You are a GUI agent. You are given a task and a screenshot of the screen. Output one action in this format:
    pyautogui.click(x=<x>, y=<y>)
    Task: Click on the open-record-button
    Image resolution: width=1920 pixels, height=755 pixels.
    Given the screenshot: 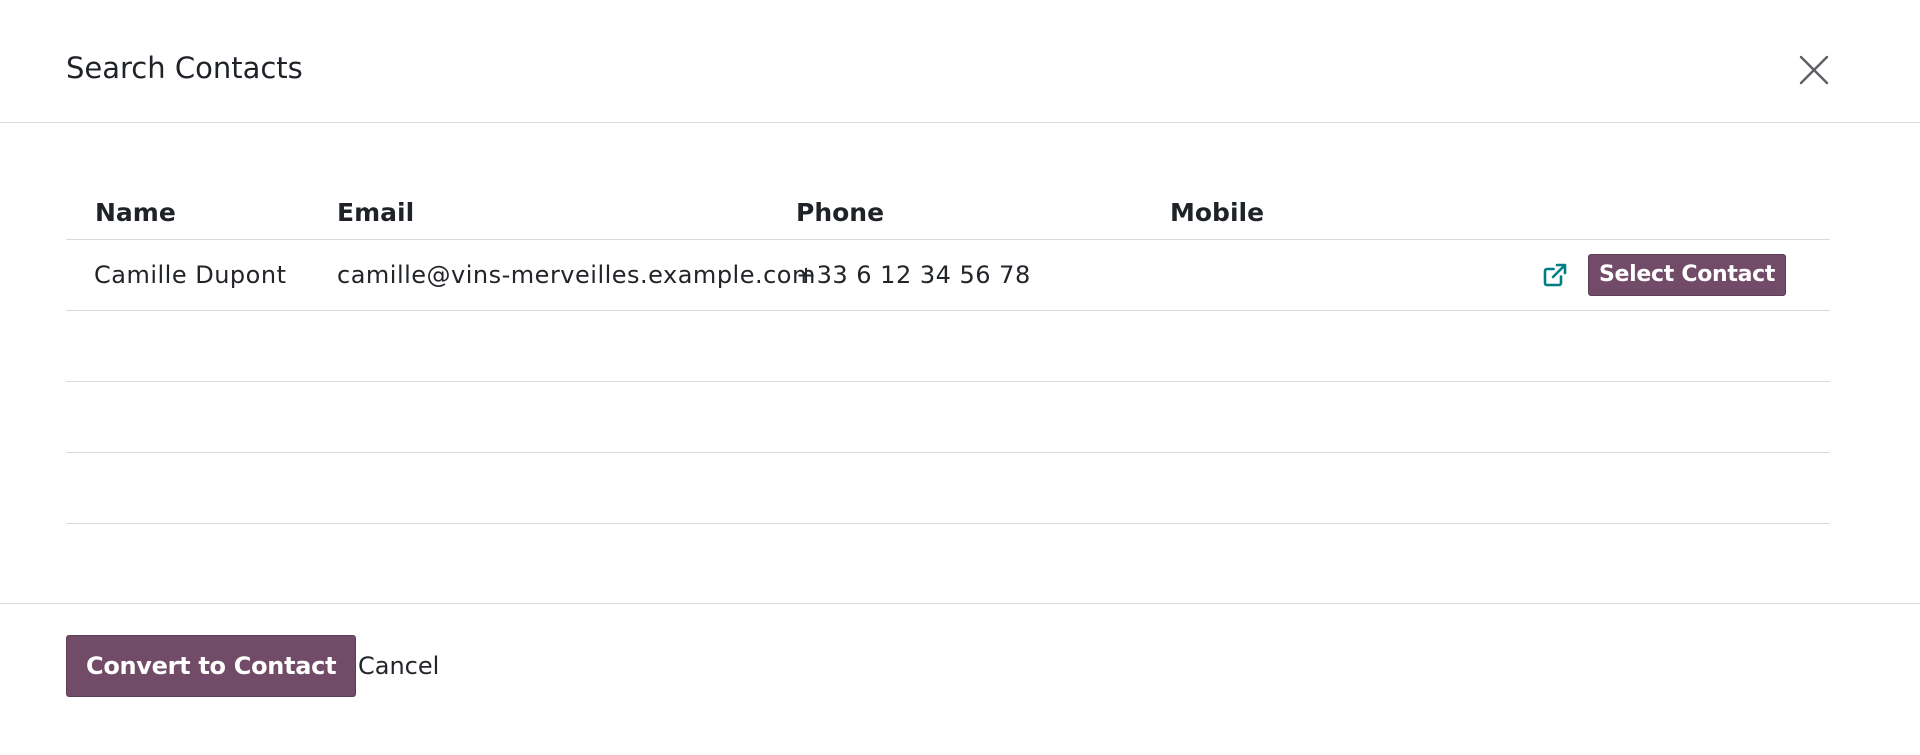 What is the action you would take?
    pyautogui.click(x=1555, y=275)
    